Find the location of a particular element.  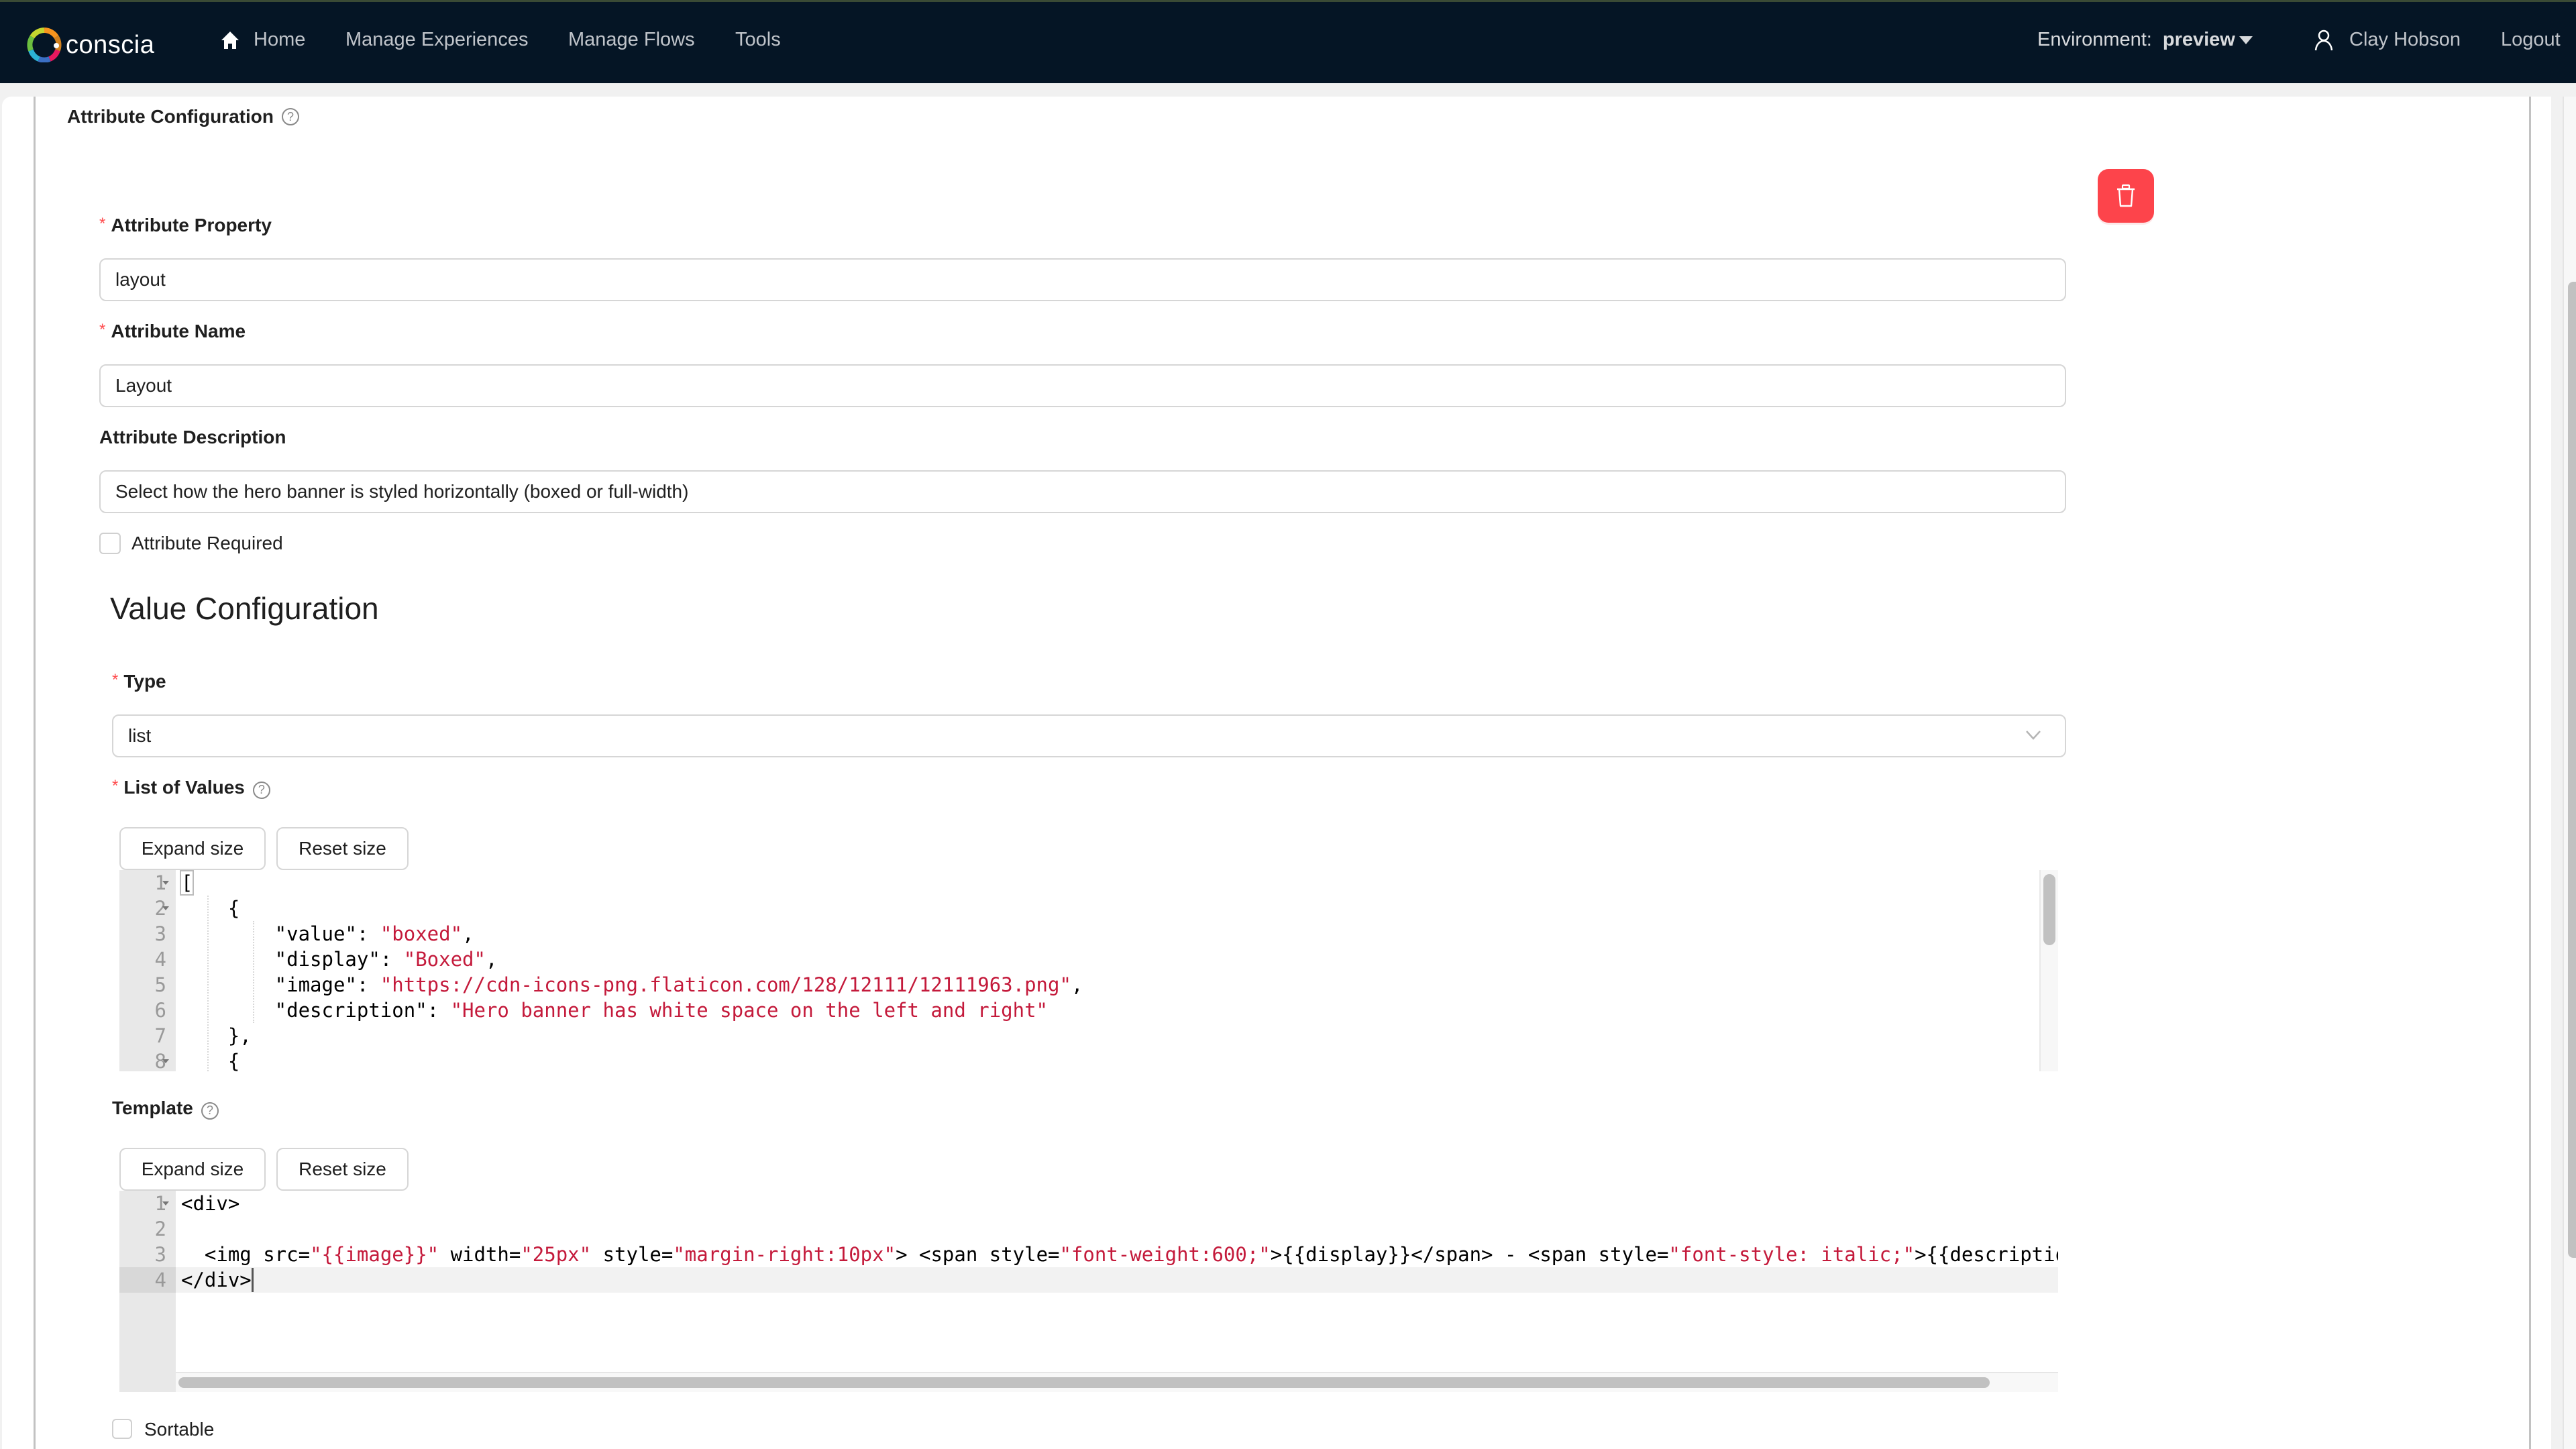

attribute-property-label: * Attribute Property is located at coordinates (185, 225).